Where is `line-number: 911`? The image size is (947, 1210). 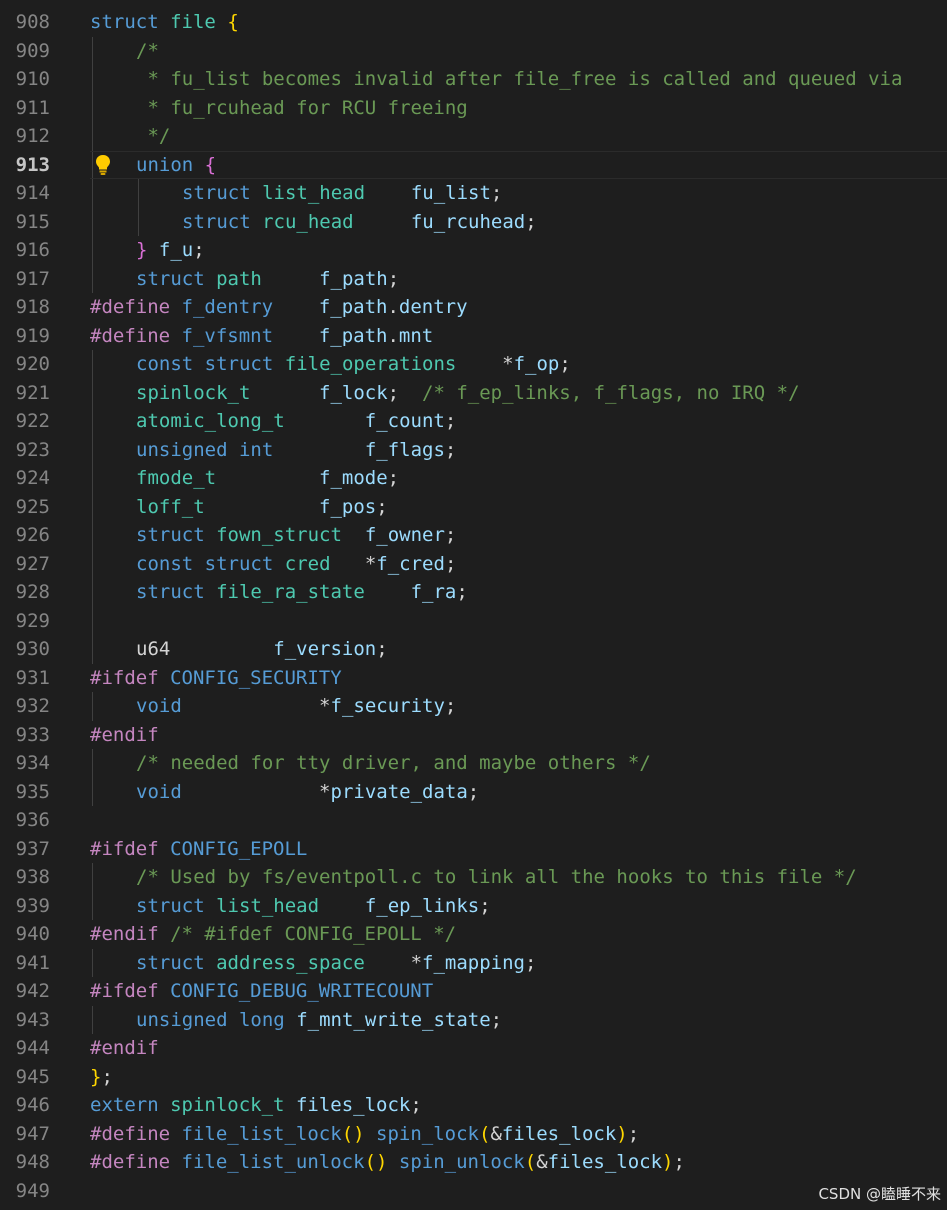 line-number: 911 is located at coordinates (32, 107).